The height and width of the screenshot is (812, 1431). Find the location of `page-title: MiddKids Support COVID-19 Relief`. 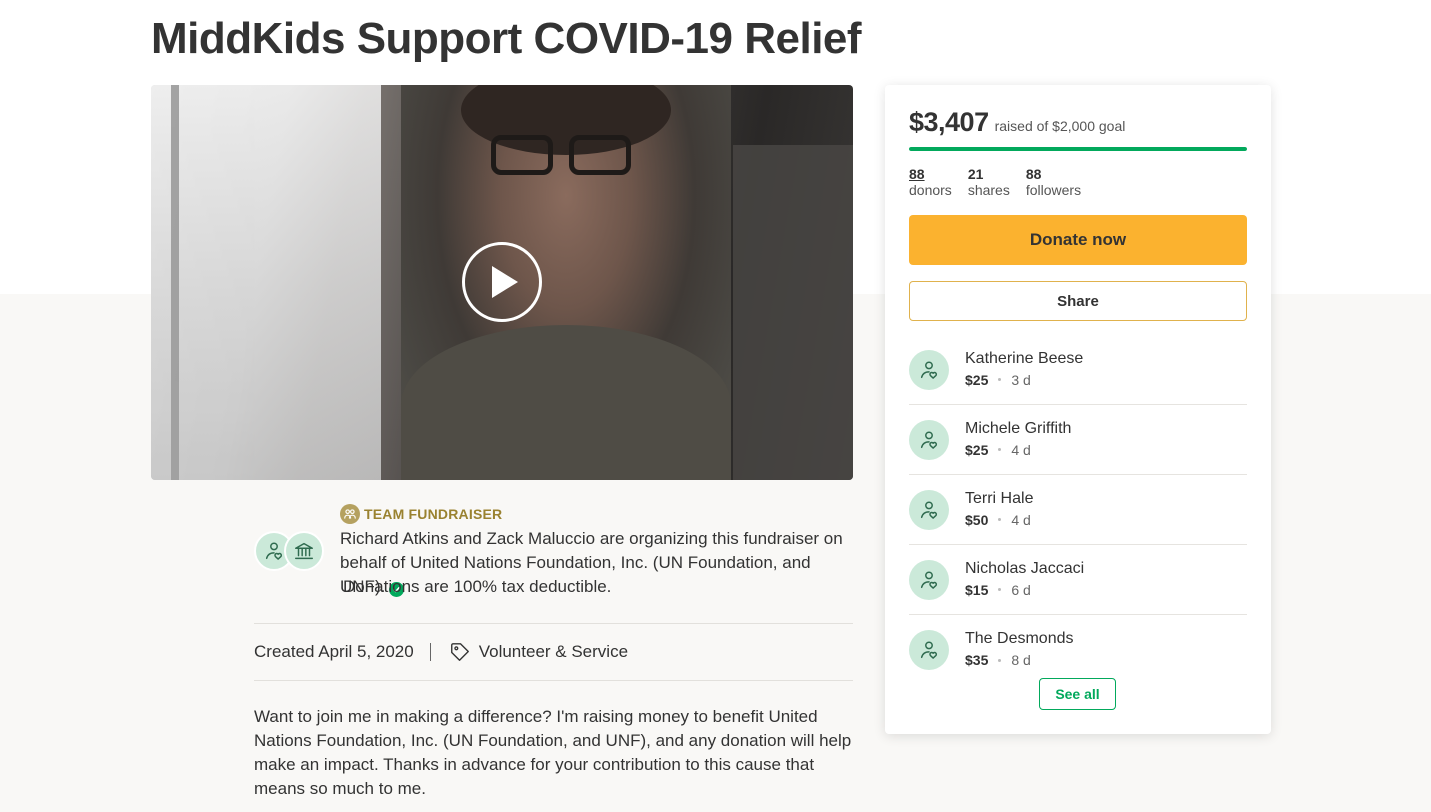

page-title: MiddKids Support COVID-19 Relief is located at coordinates (506, 38).